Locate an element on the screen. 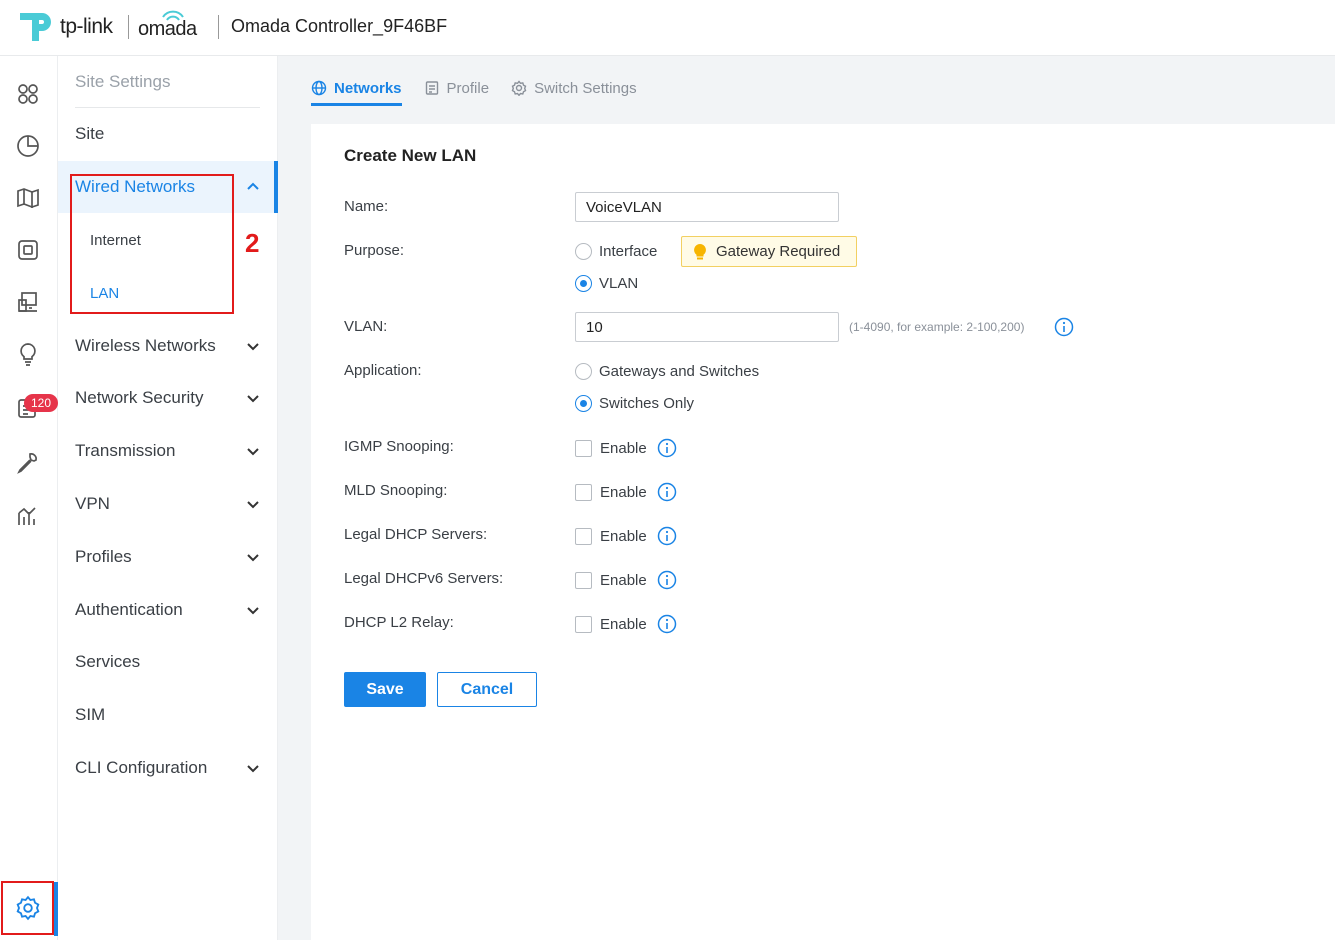 The height and width of the screenshot is (940, 1335). sidebar-item-vpn: VPN is located at coordinates (168, 504).